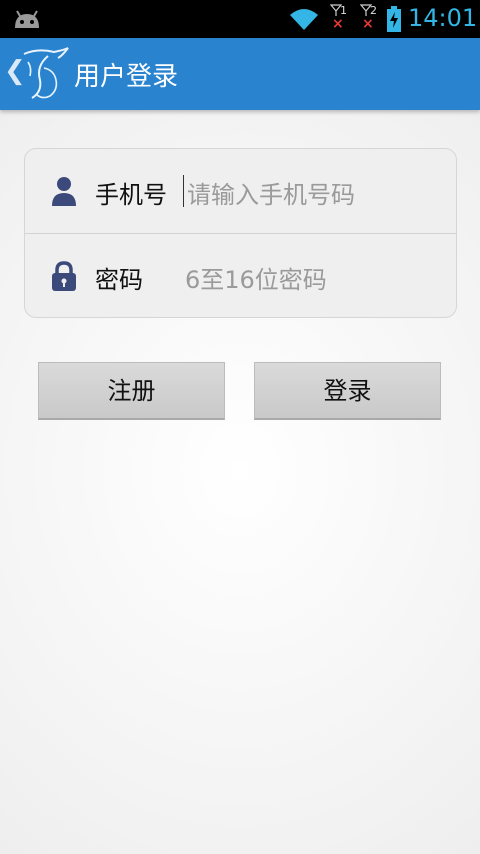  Describe the element at coordinates (126, 77) in the screenshot. I see `page-title: 用户登录` at that location.